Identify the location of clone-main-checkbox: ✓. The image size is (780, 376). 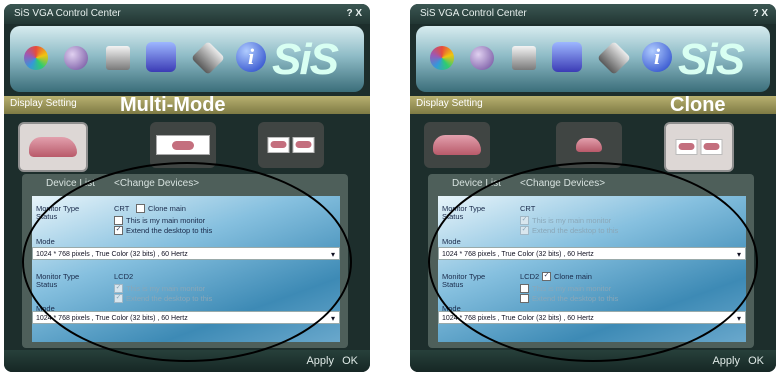
(546, 276).